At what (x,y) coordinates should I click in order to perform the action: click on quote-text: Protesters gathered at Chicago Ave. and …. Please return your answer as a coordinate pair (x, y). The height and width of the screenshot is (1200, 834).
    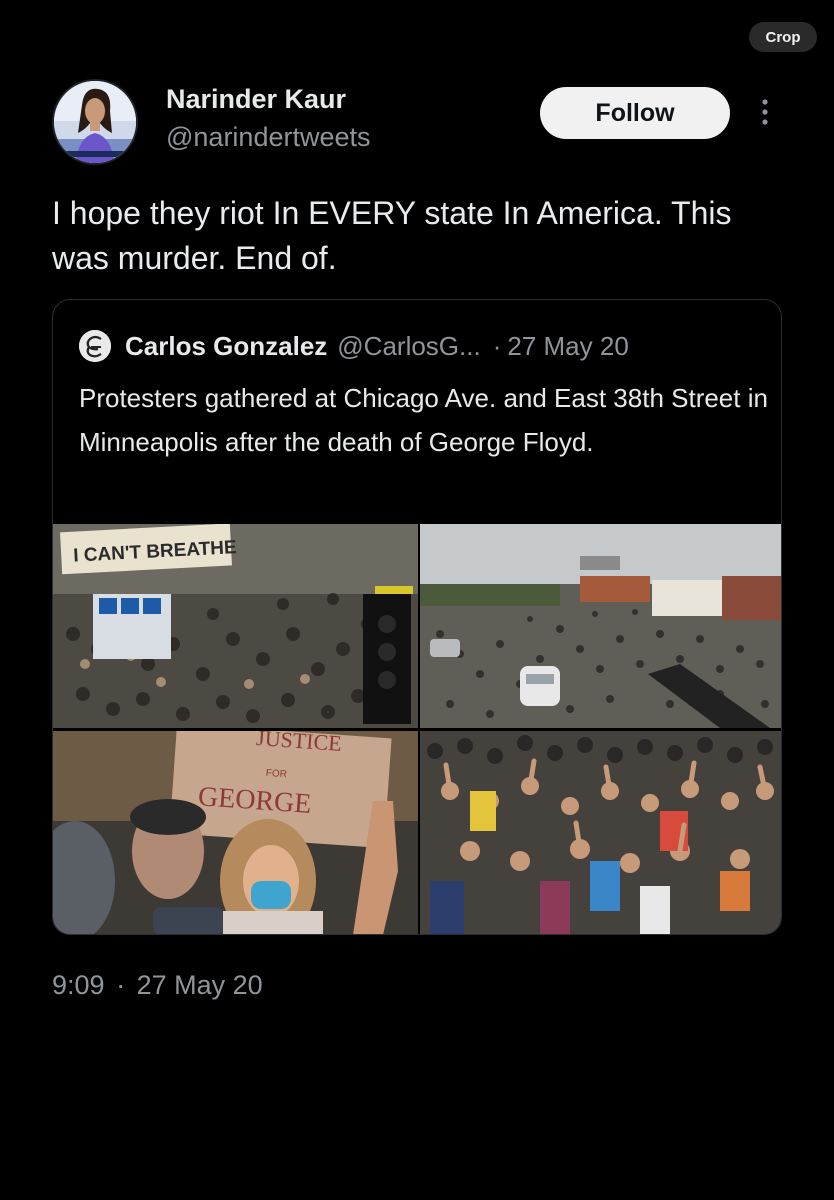
    Looking at the image, I should click on (423, 420).